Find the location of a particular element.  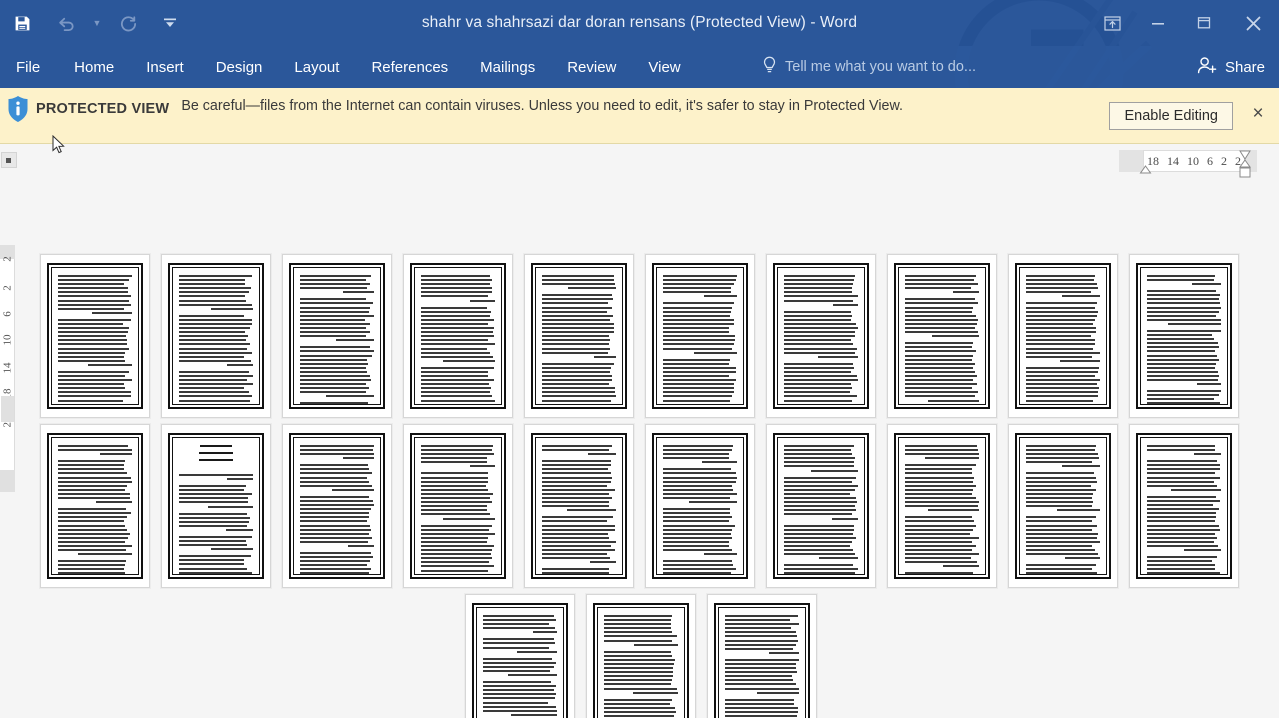

ribbon-display-options-icon is located at coordinates (1112, 23).